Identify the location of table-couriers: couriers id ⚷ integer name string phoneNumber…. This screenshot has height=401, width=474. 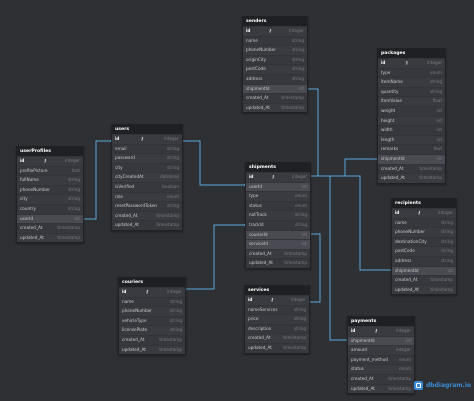
(152, 316).